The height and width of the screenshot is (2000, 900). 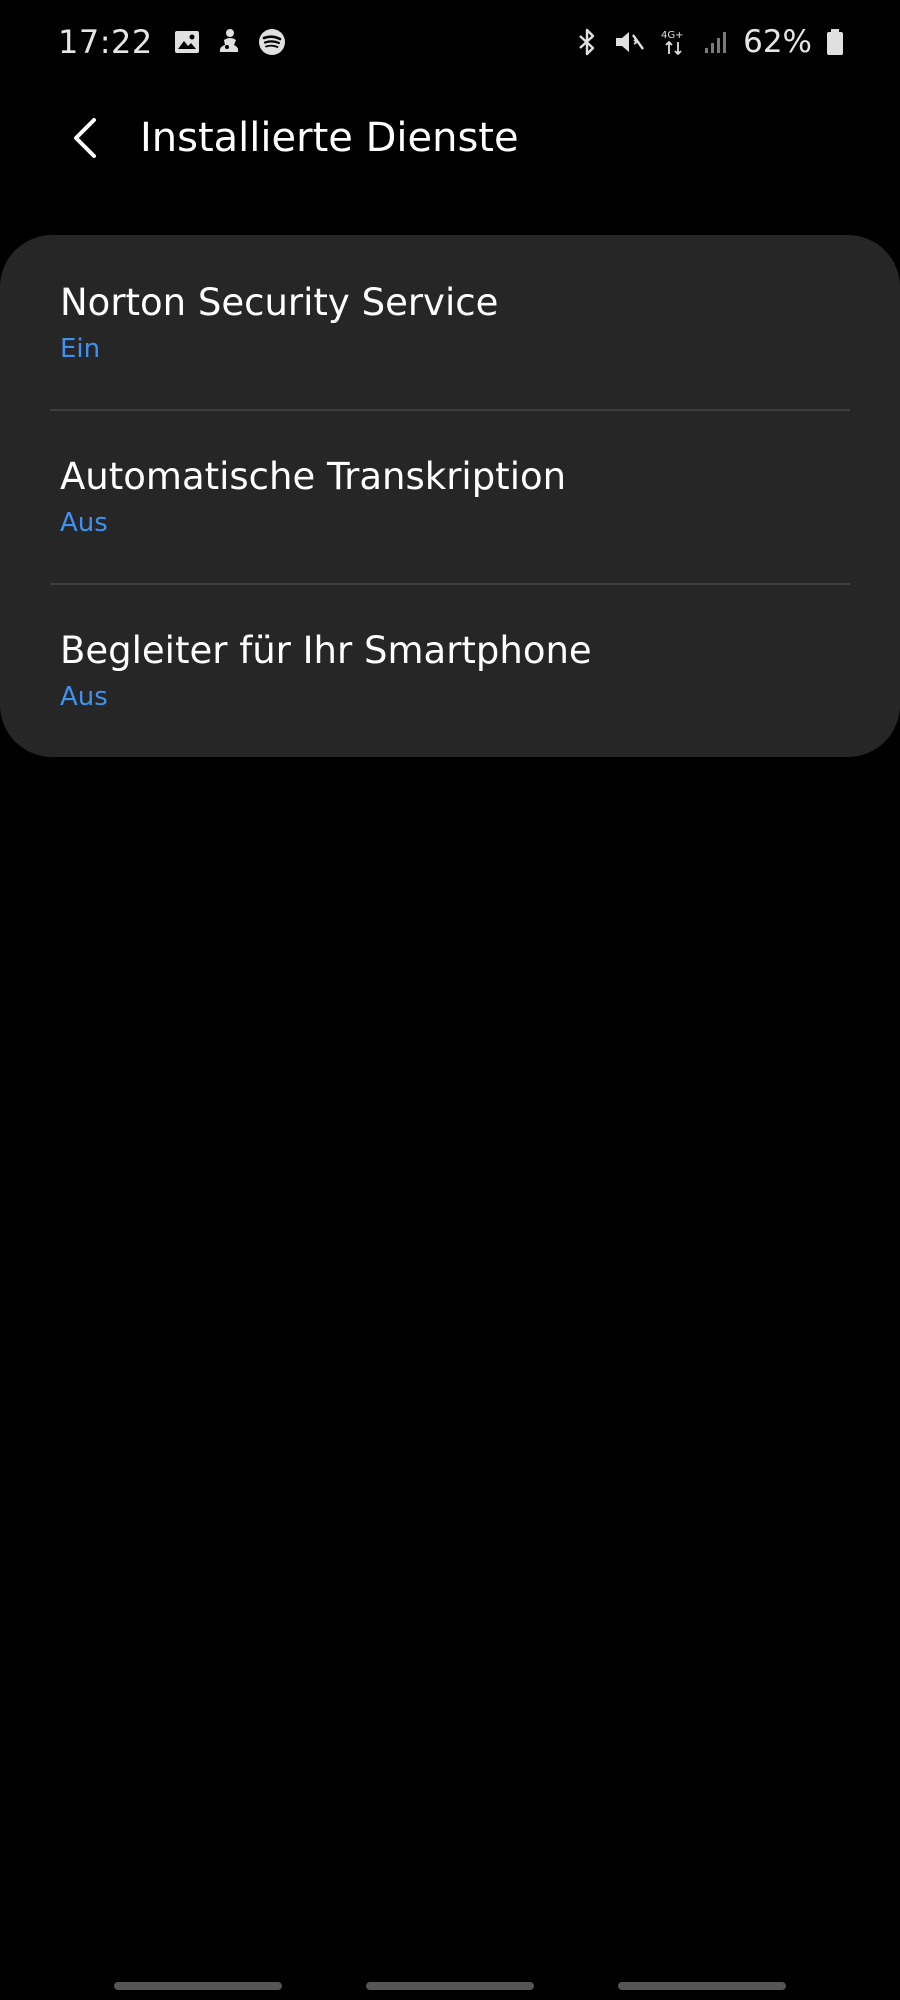 What do you see at coordinates (187, 42) in the screenshot?
I see `gallery-icon` at bounding box center [187, 42].